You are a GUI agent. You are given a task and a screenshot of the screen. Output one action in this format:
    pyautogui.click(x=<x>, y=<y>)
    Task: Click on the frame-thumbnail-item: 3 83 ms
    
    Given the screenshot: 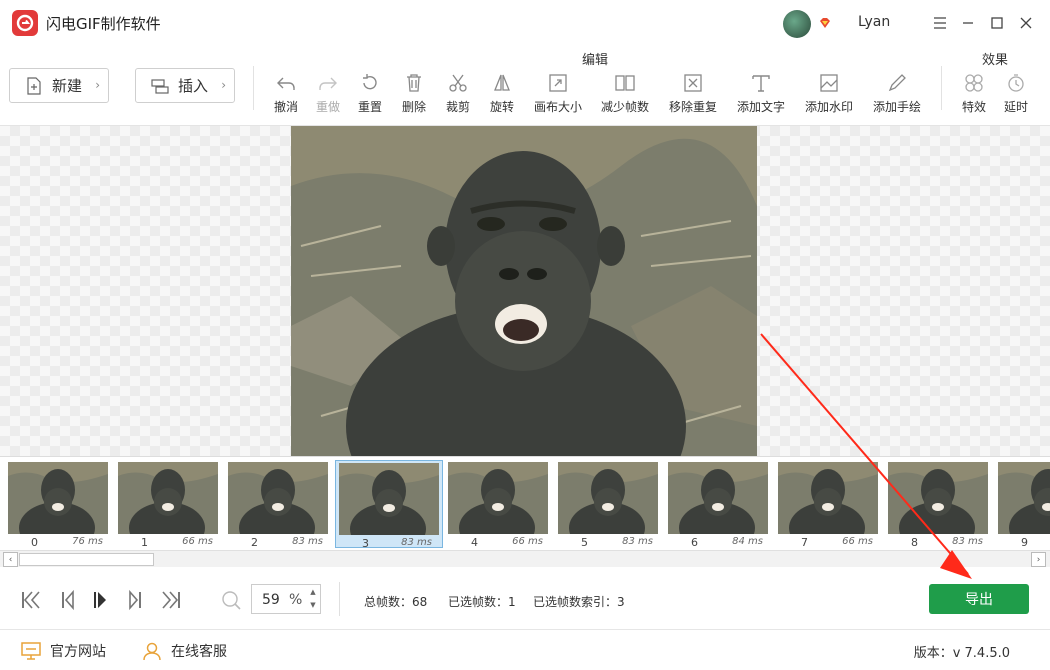 What is the action you would take?
    pyautogui.click(x=389, y=505)
    